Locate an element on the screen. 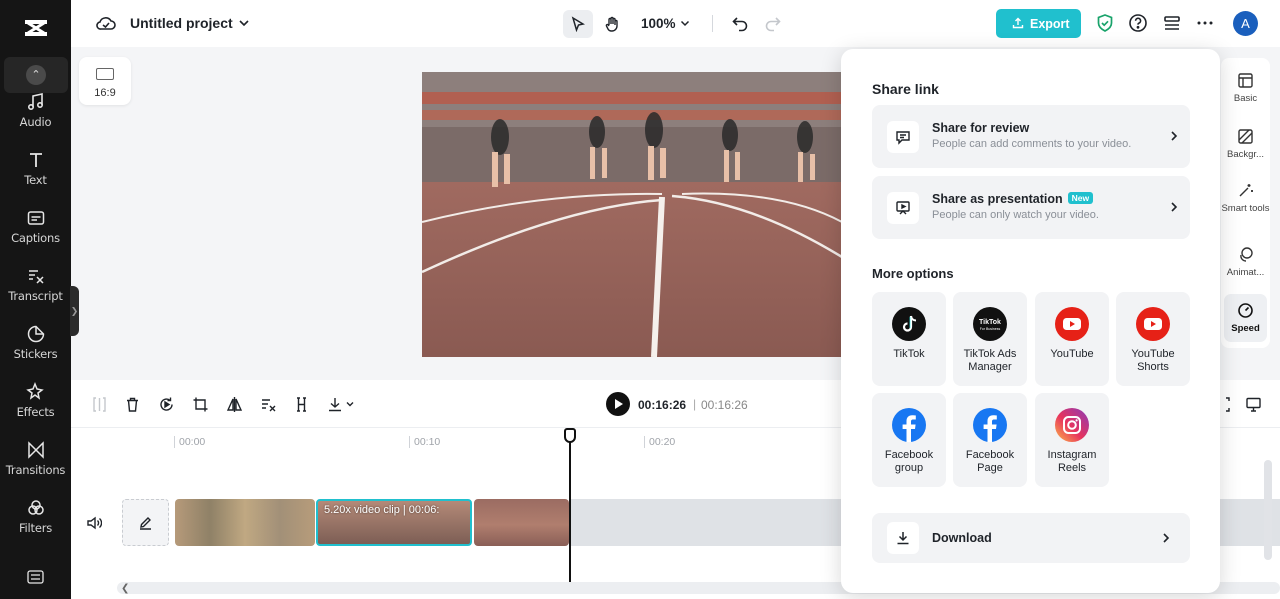  divider is located at coordinates (712, 23).